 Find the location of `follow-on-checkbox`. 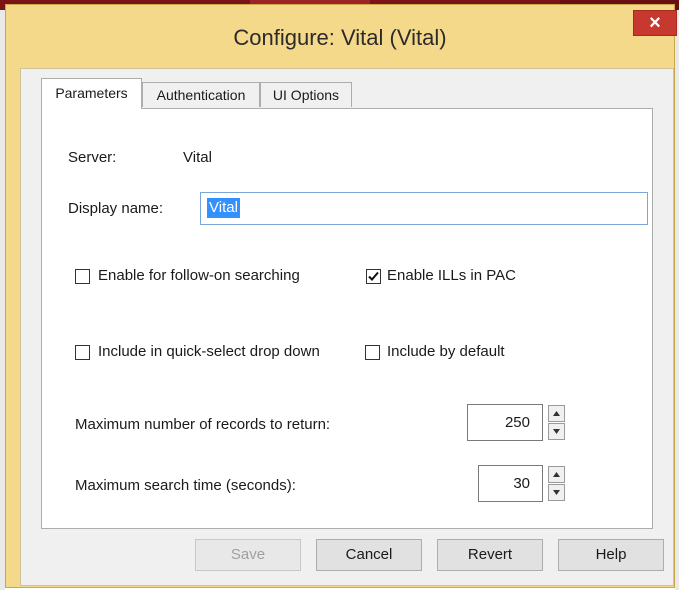

follow-on-checkbox is located at coordinates (82, 276).